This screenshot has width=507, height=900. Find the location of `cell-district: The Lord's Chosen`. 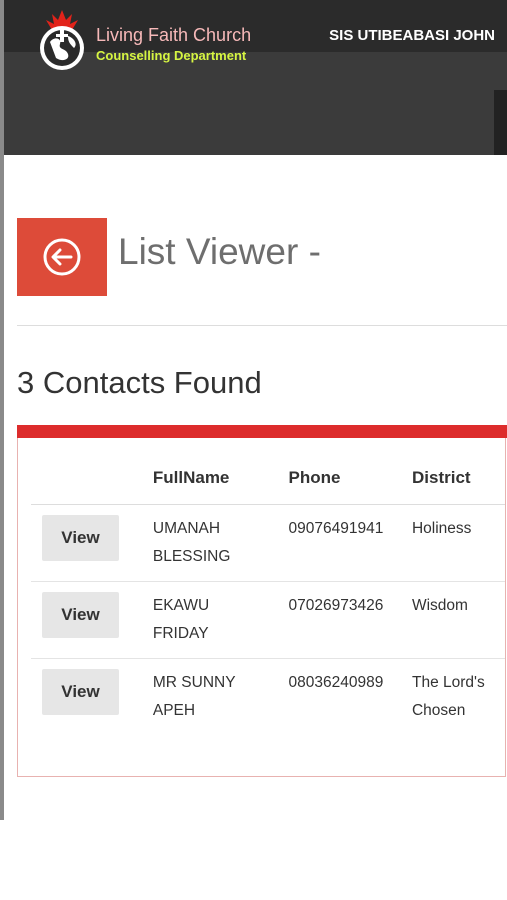

cell-district: The Lord's Chosen is located at coordinates (448, 696).